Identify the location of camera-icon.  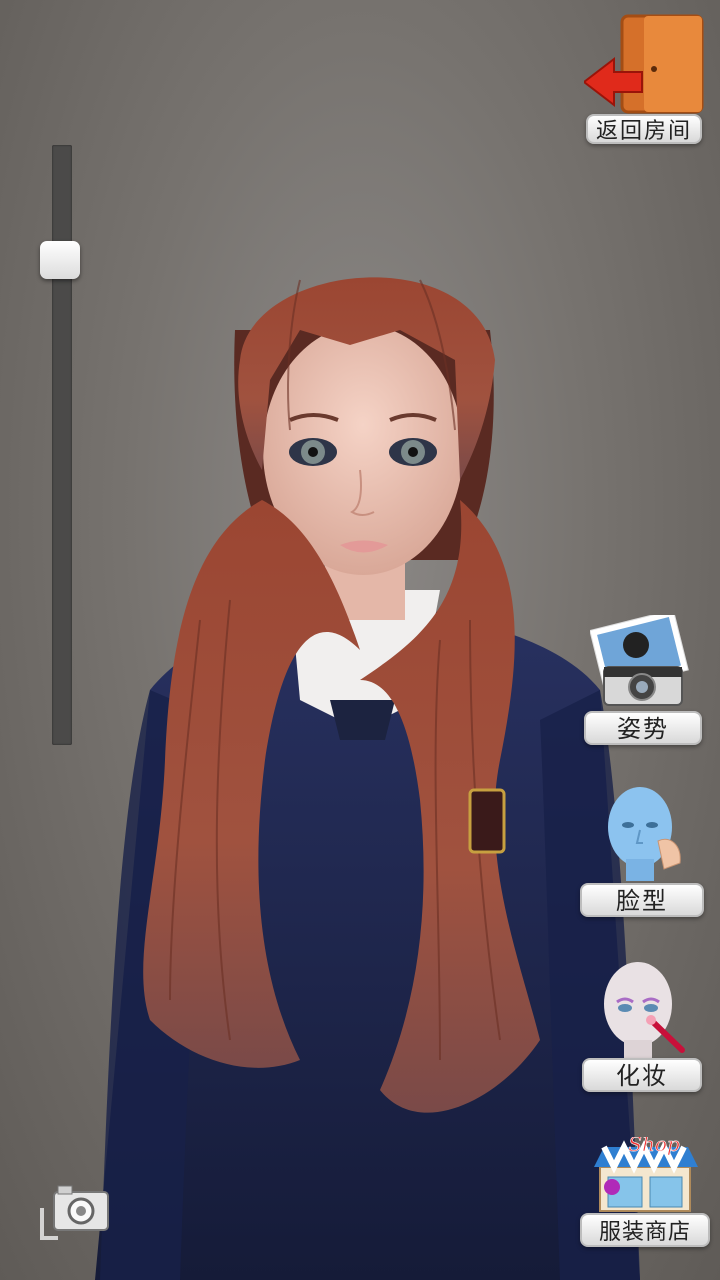
(74, 1212).